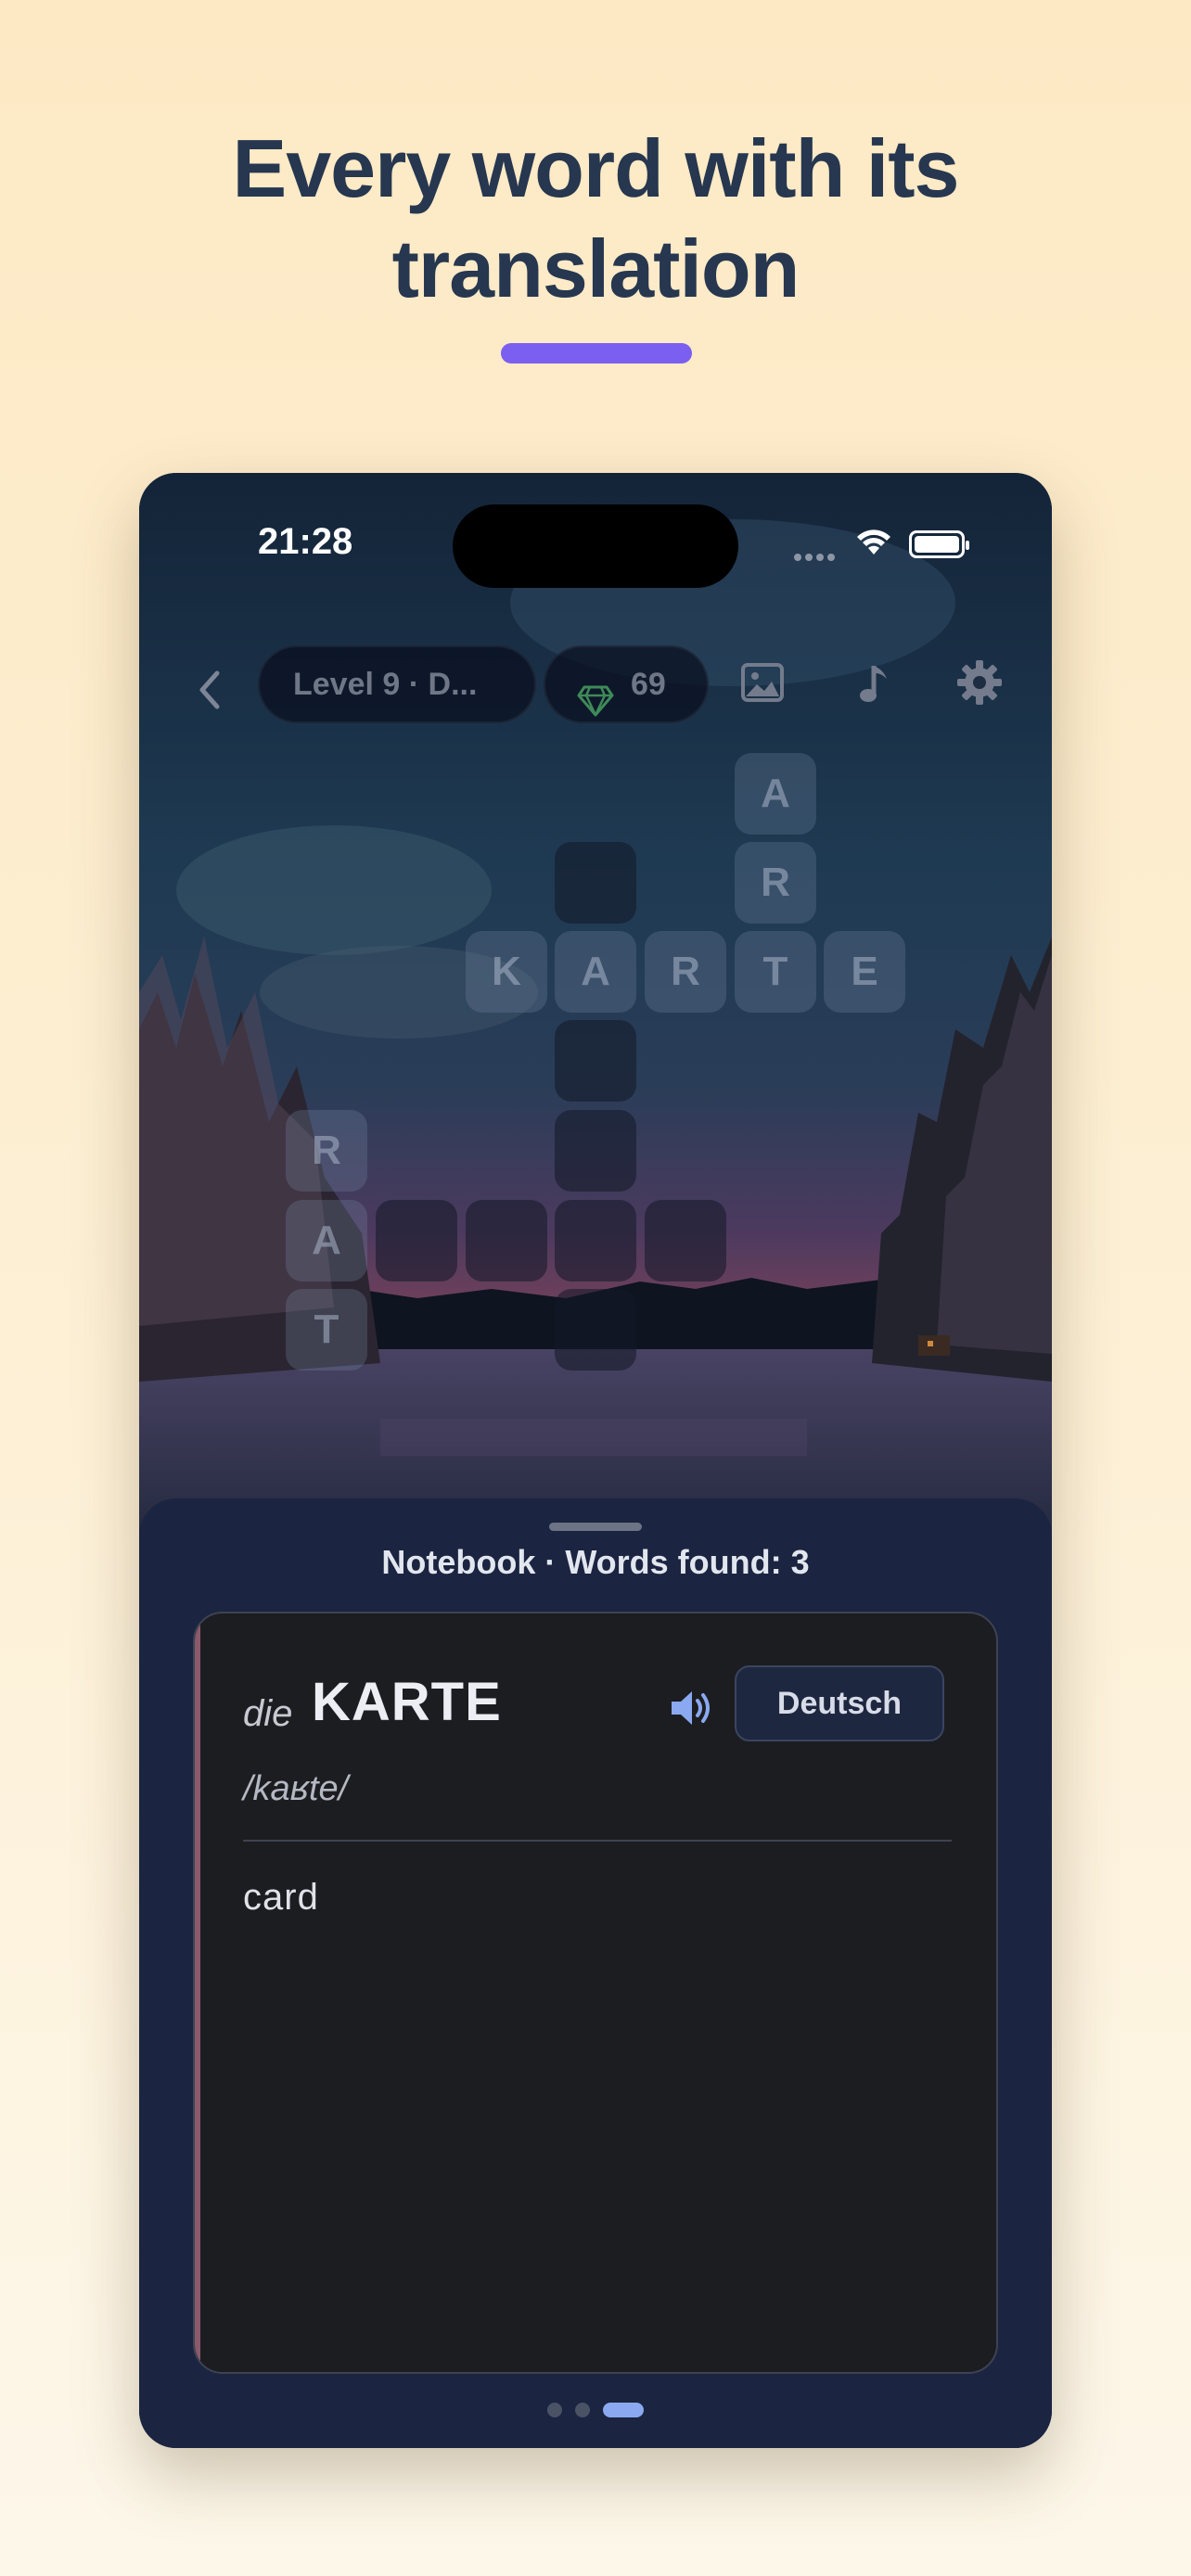 This screenshot has height=2576, width=1191. I want to click on wifi-icon, so click(873, 544).